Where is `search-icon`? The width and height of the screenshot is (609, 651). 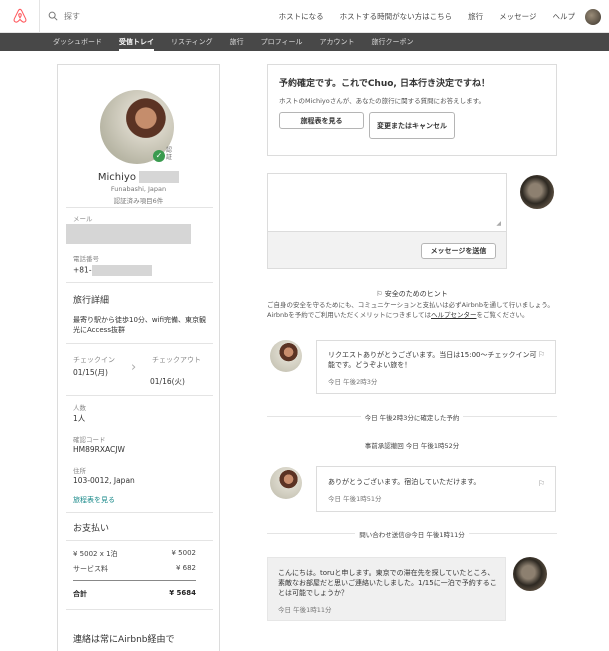
search-icon is located at coordinates (53, 16).